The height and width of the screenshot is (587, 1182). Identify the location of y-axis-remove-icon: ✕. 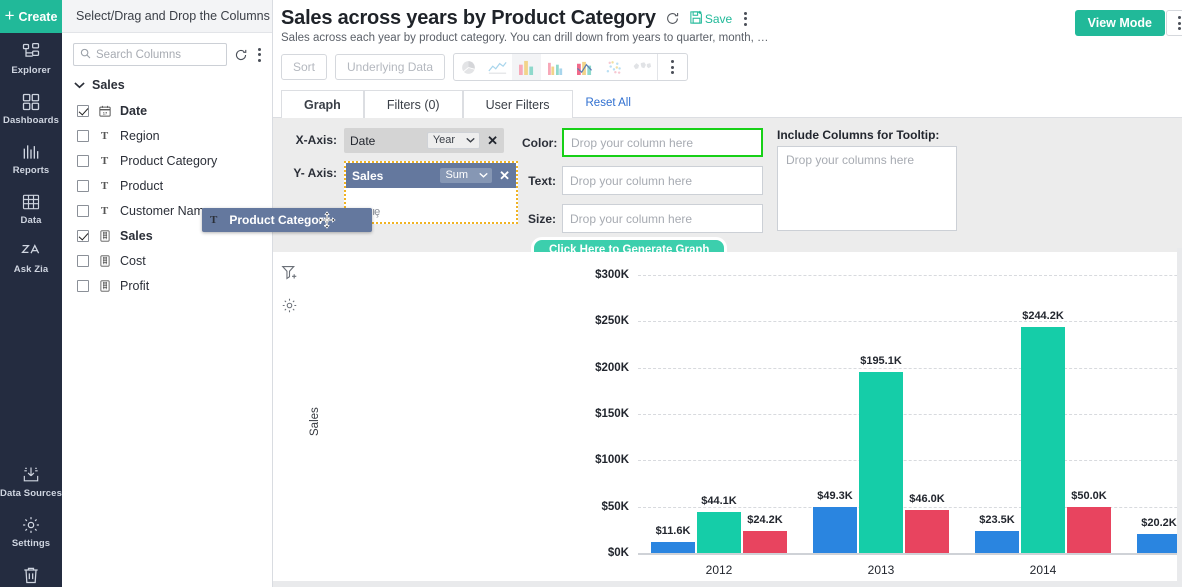
(504, 175).